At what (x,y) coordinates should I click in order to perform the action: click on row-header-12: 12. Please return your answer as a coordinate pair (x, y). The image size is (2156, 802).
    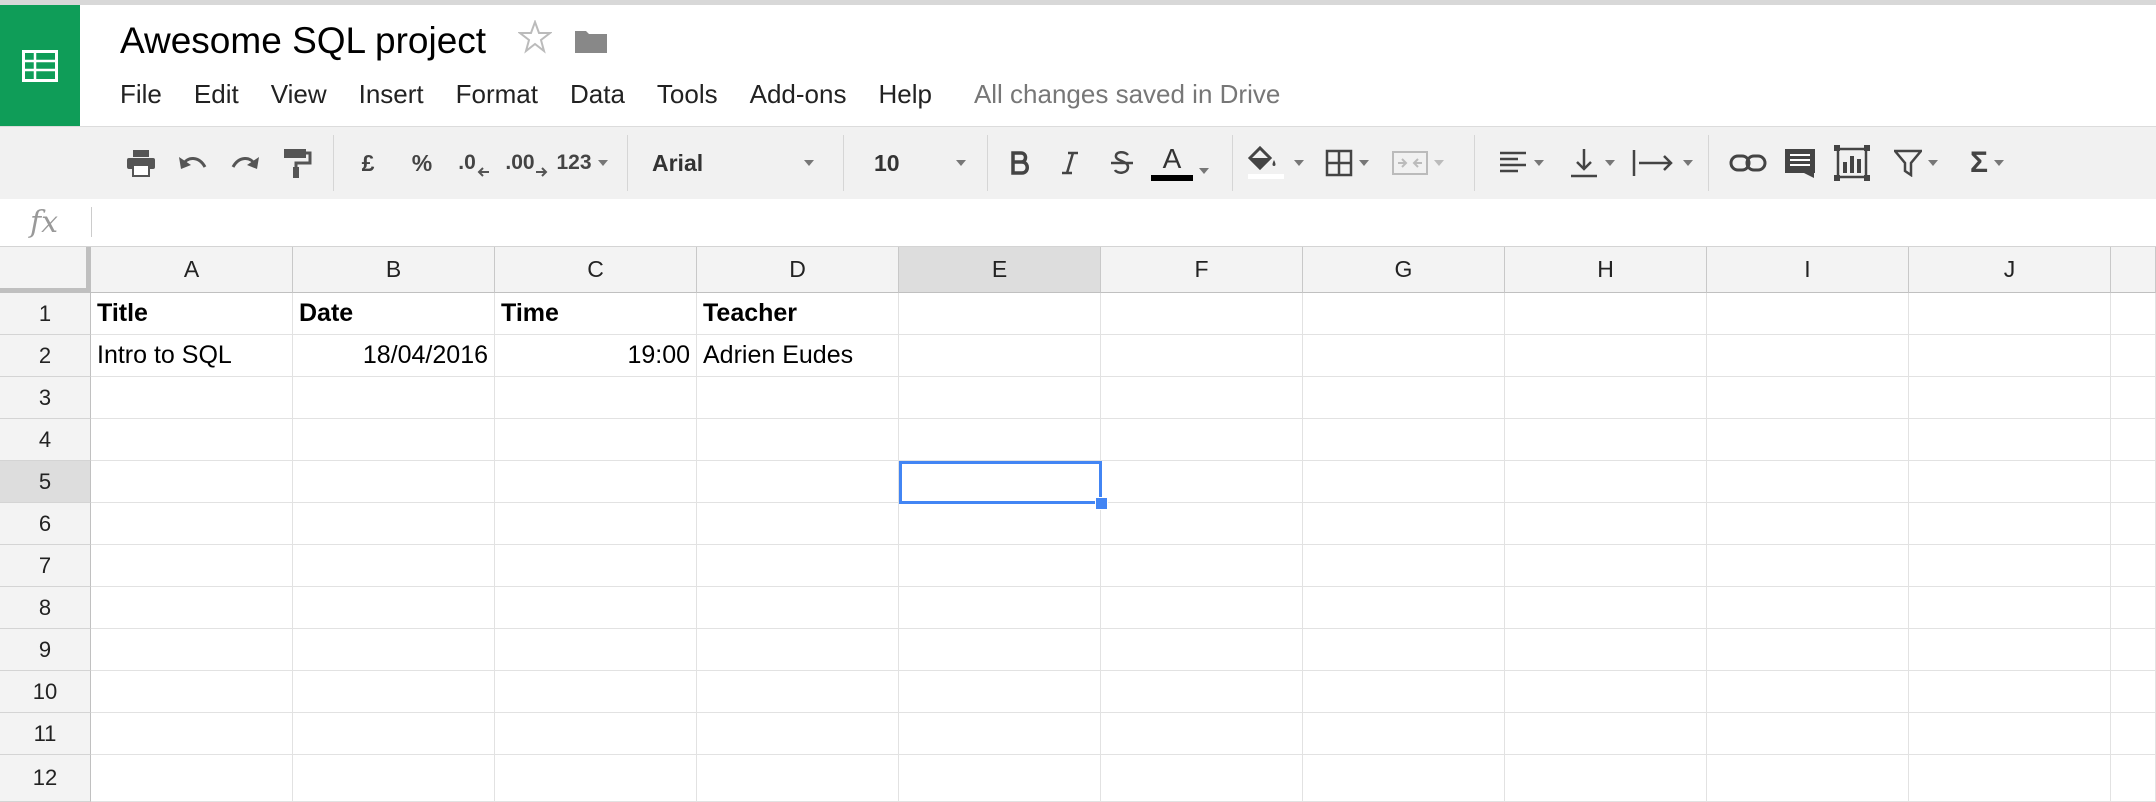
    Looking at the image, I should click on (45, 778).